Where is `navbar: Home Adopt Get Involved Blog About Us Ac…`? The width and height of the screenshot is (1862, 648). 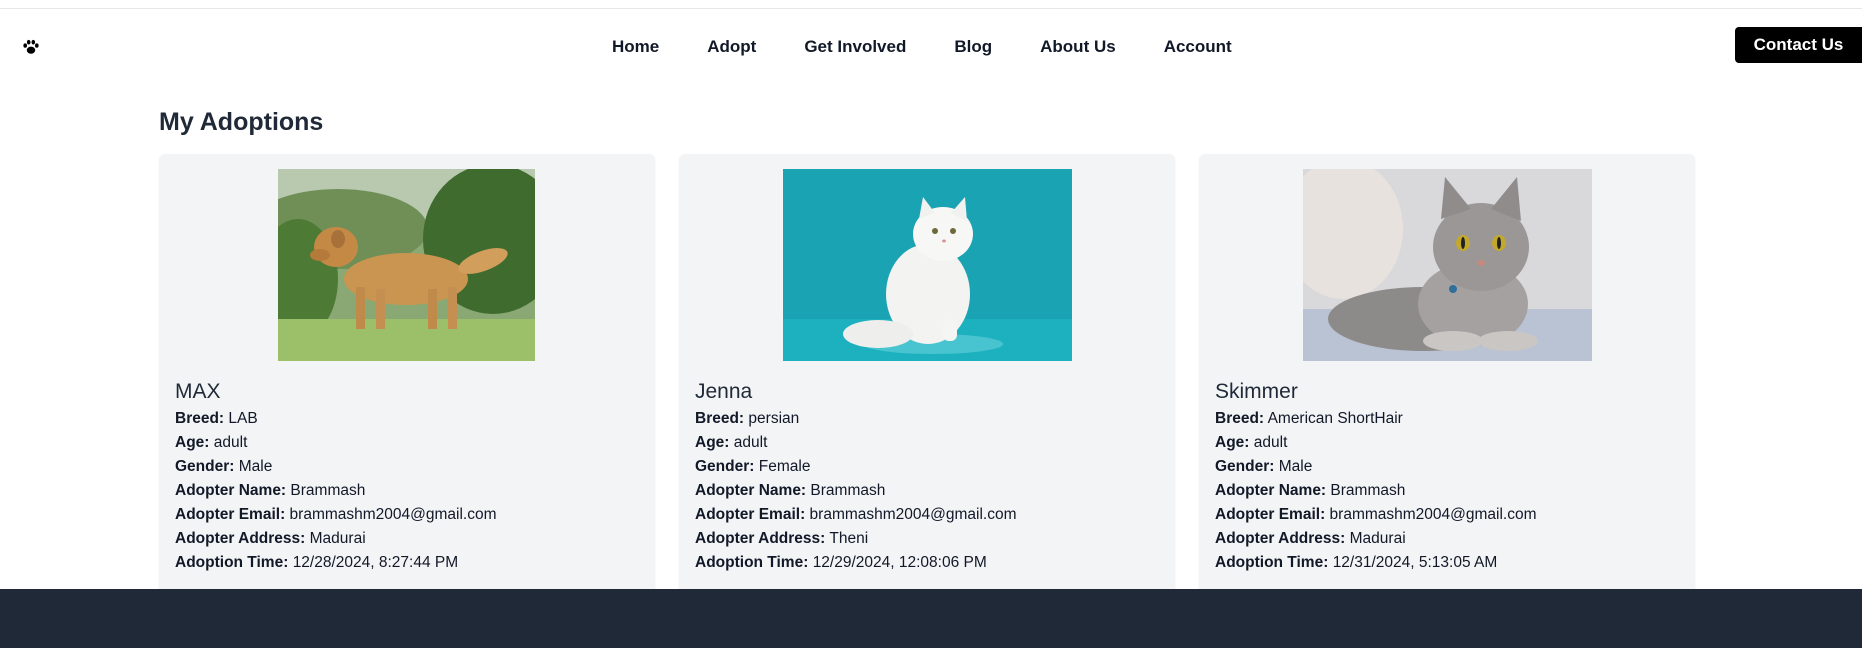
navbar: Home Adopt Get Involved Blog About Us Ac… is located at coordinates (931, 45).